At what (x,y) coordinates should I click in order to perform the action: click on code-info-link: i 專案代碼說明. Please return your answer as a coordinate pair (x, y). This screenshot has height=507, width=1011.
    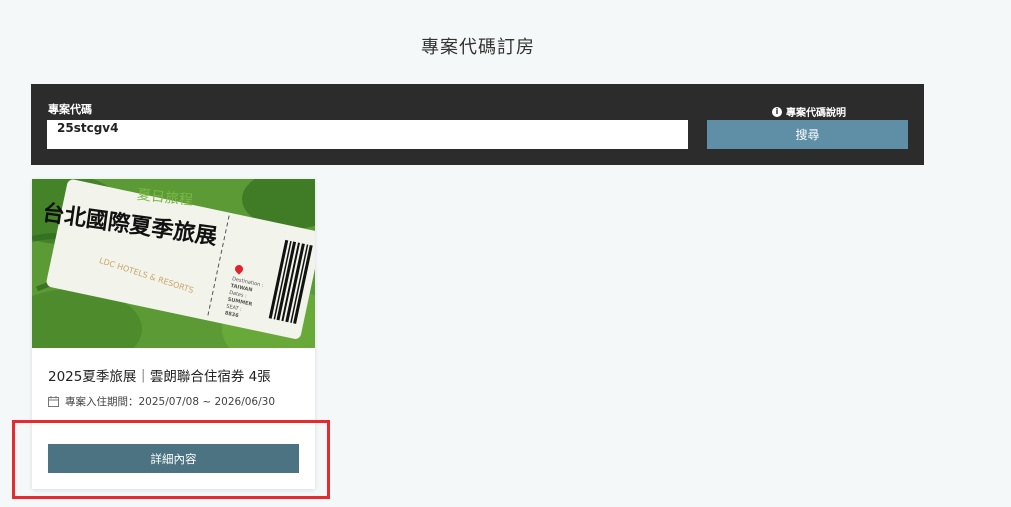
    Looking at the image, I should click on (809, 111).